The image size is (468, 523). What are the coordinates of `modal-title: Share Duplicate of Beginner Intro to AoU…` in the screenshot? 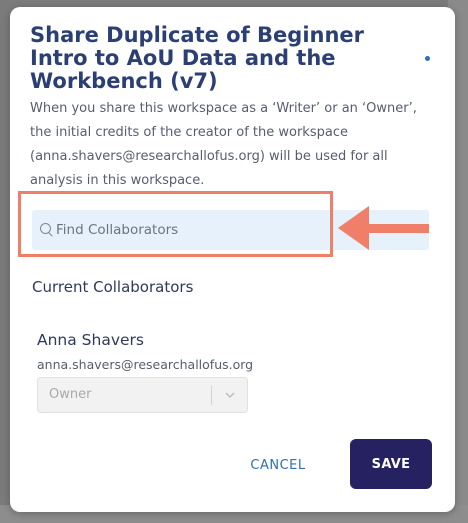 It's located at (197, 58).